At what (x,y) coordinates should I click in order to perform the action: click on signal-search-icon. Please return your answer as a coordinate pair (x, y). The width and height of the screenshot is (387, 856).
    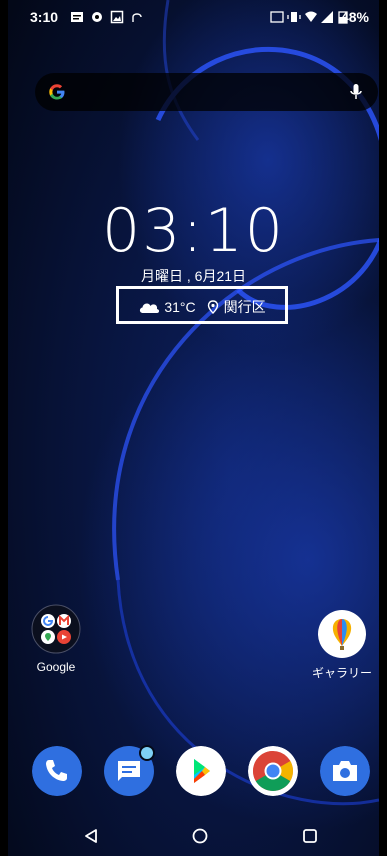
    Looking at the image, I should click on (137, 17).